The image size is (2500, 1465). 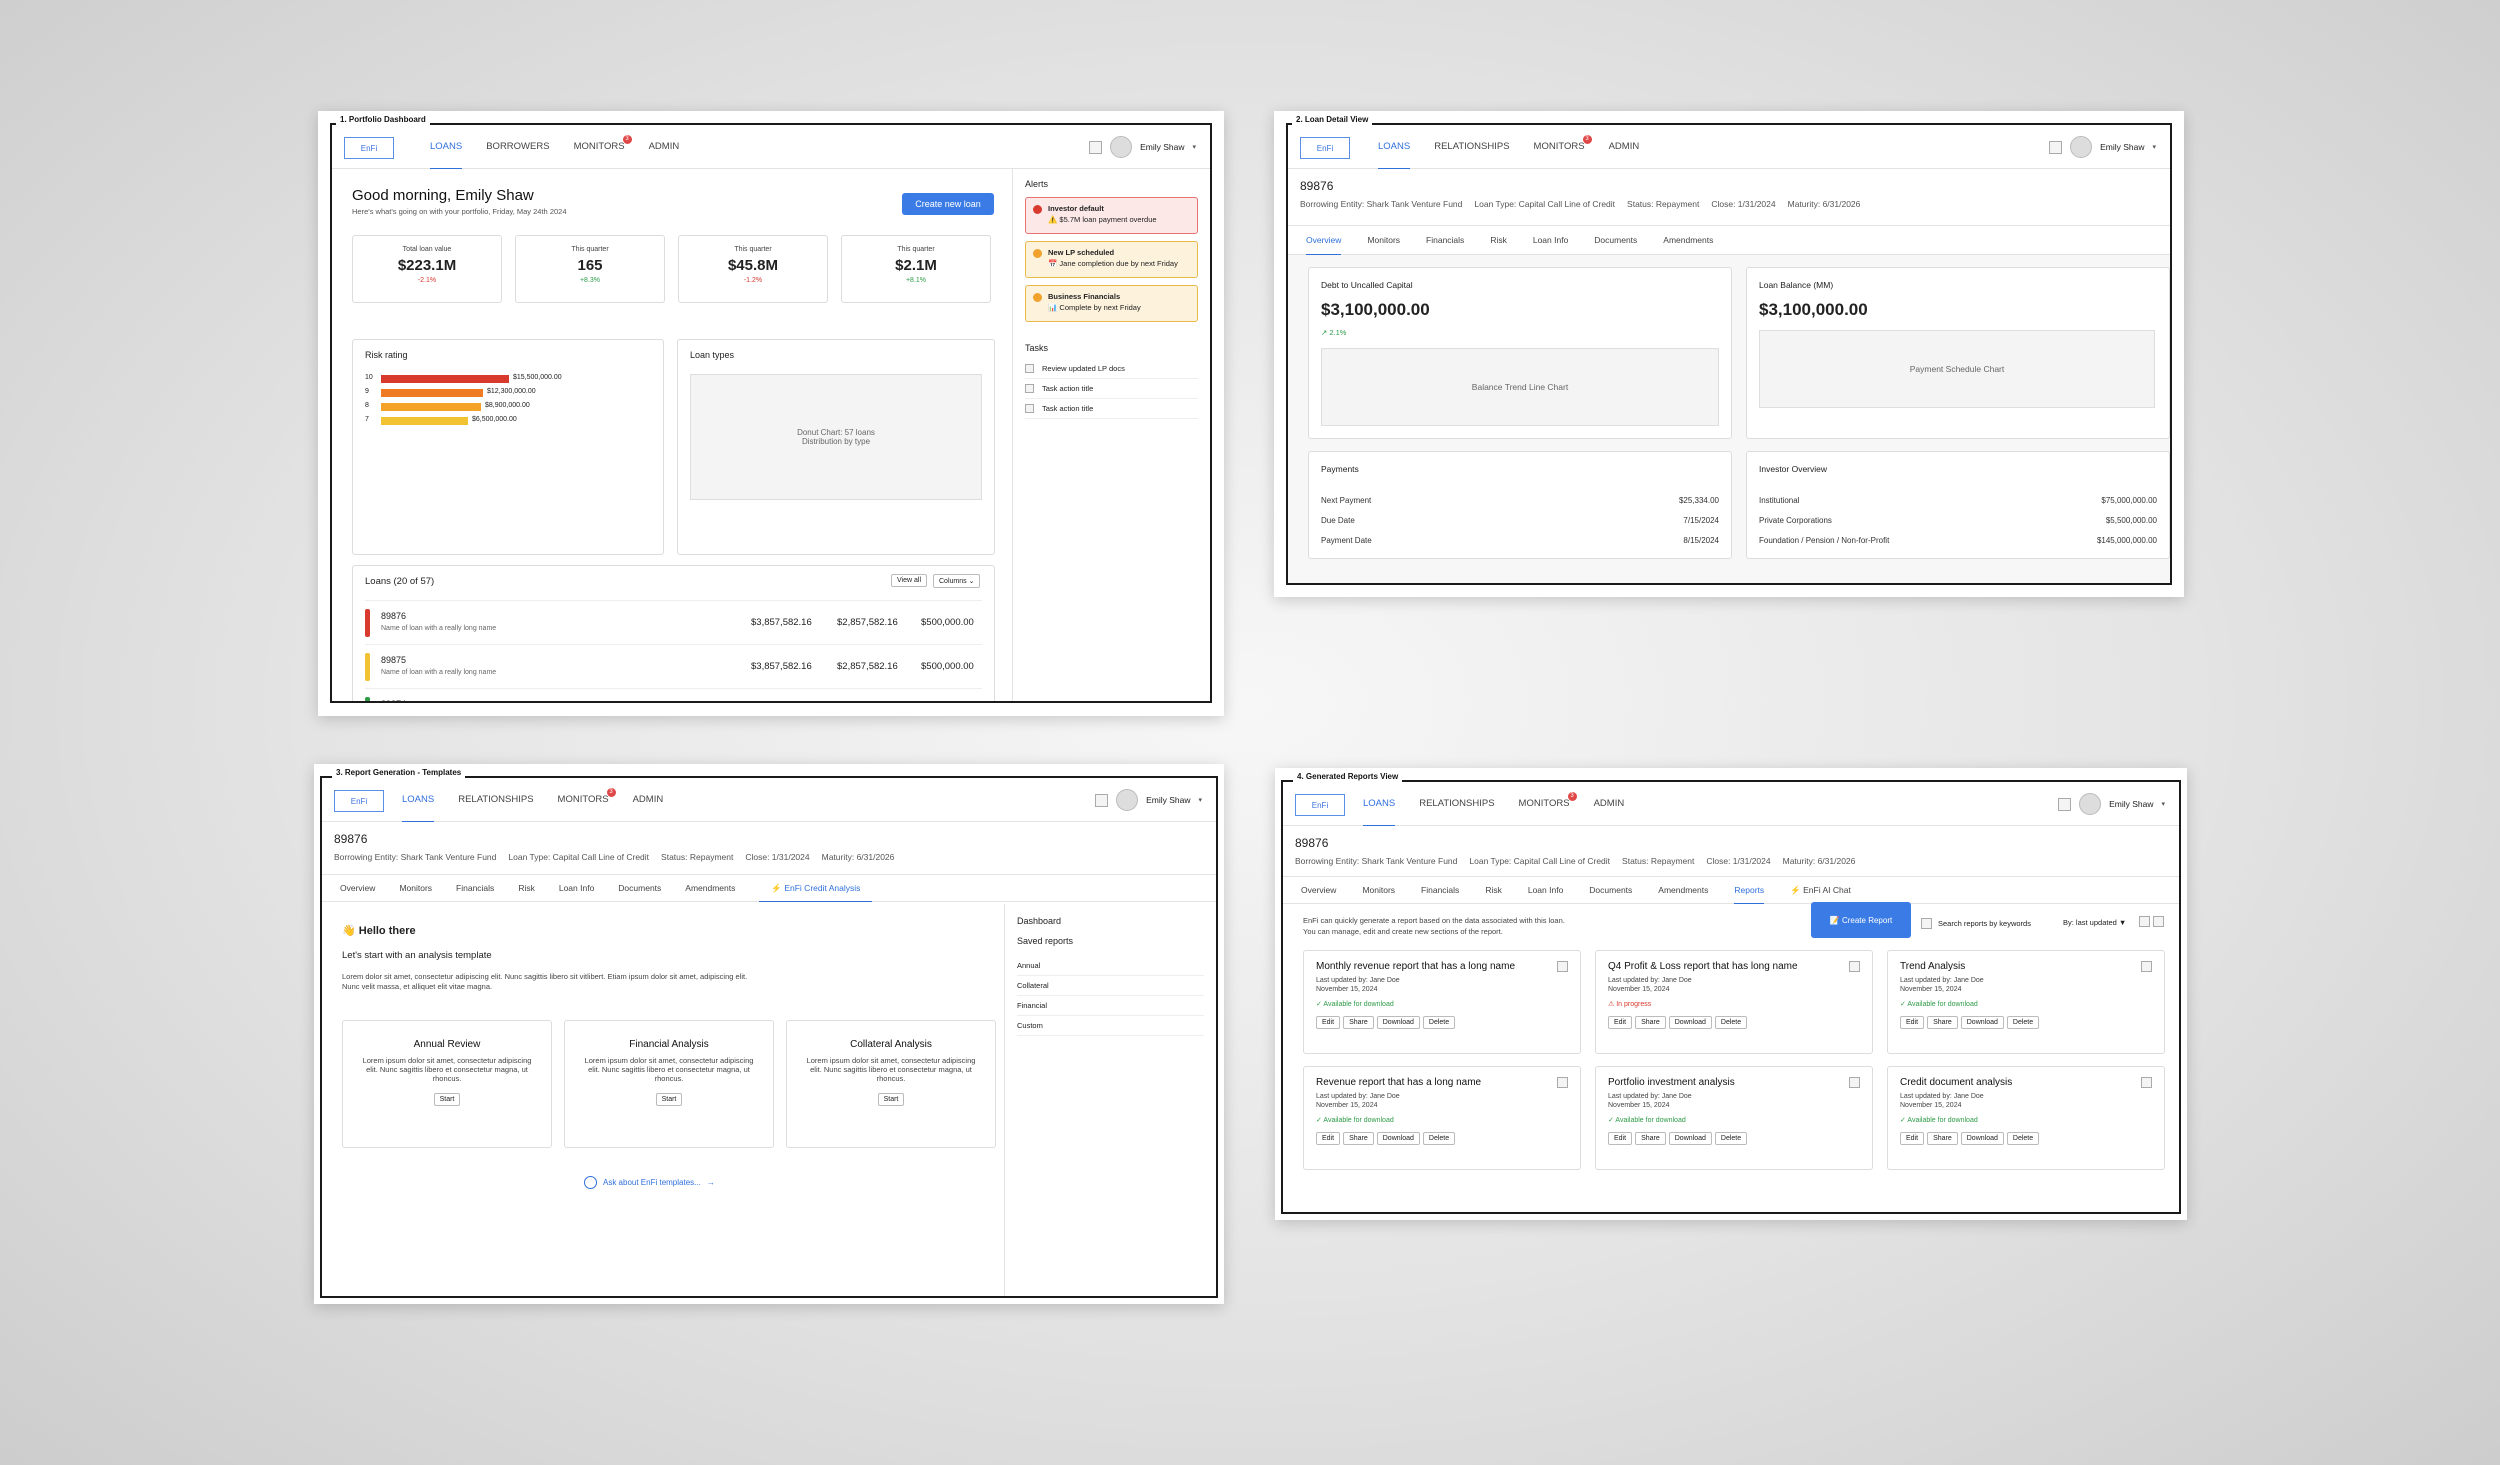 I want to click on create-report-button: 📝 Create Report, so click(x=1861, y=920).